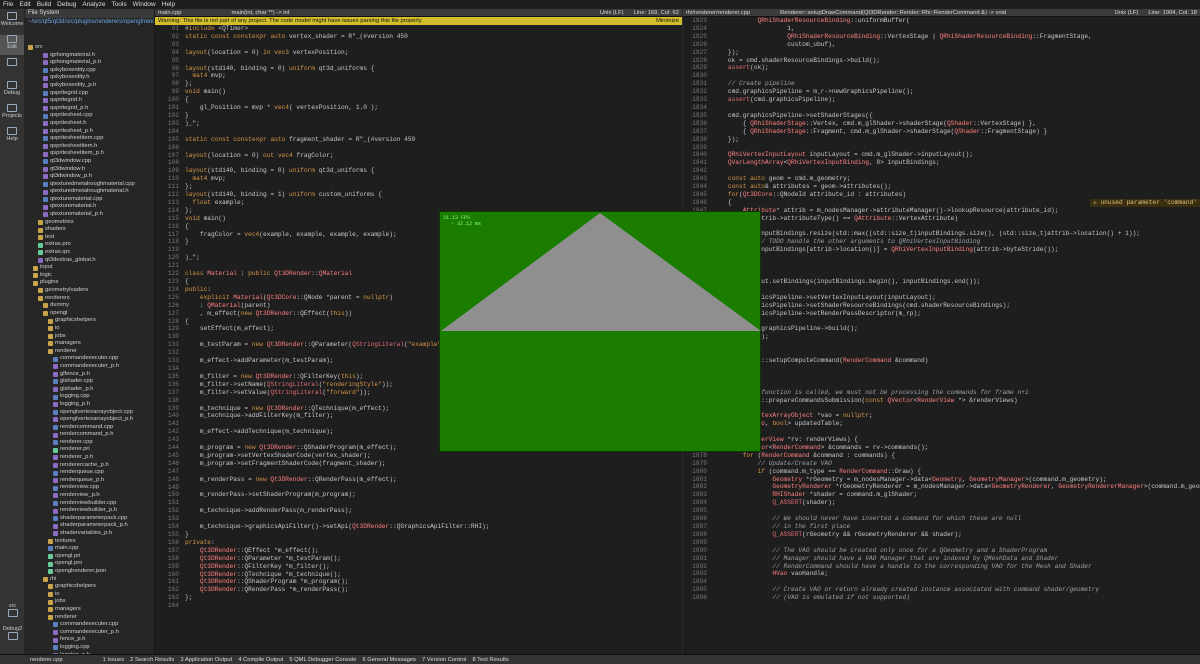 This screenshot has width=1200, height=664. Describe the element at coordinates (89, 519) in the screenshot. I see `tree-item: shaderparameterpack.cpp` at that location.